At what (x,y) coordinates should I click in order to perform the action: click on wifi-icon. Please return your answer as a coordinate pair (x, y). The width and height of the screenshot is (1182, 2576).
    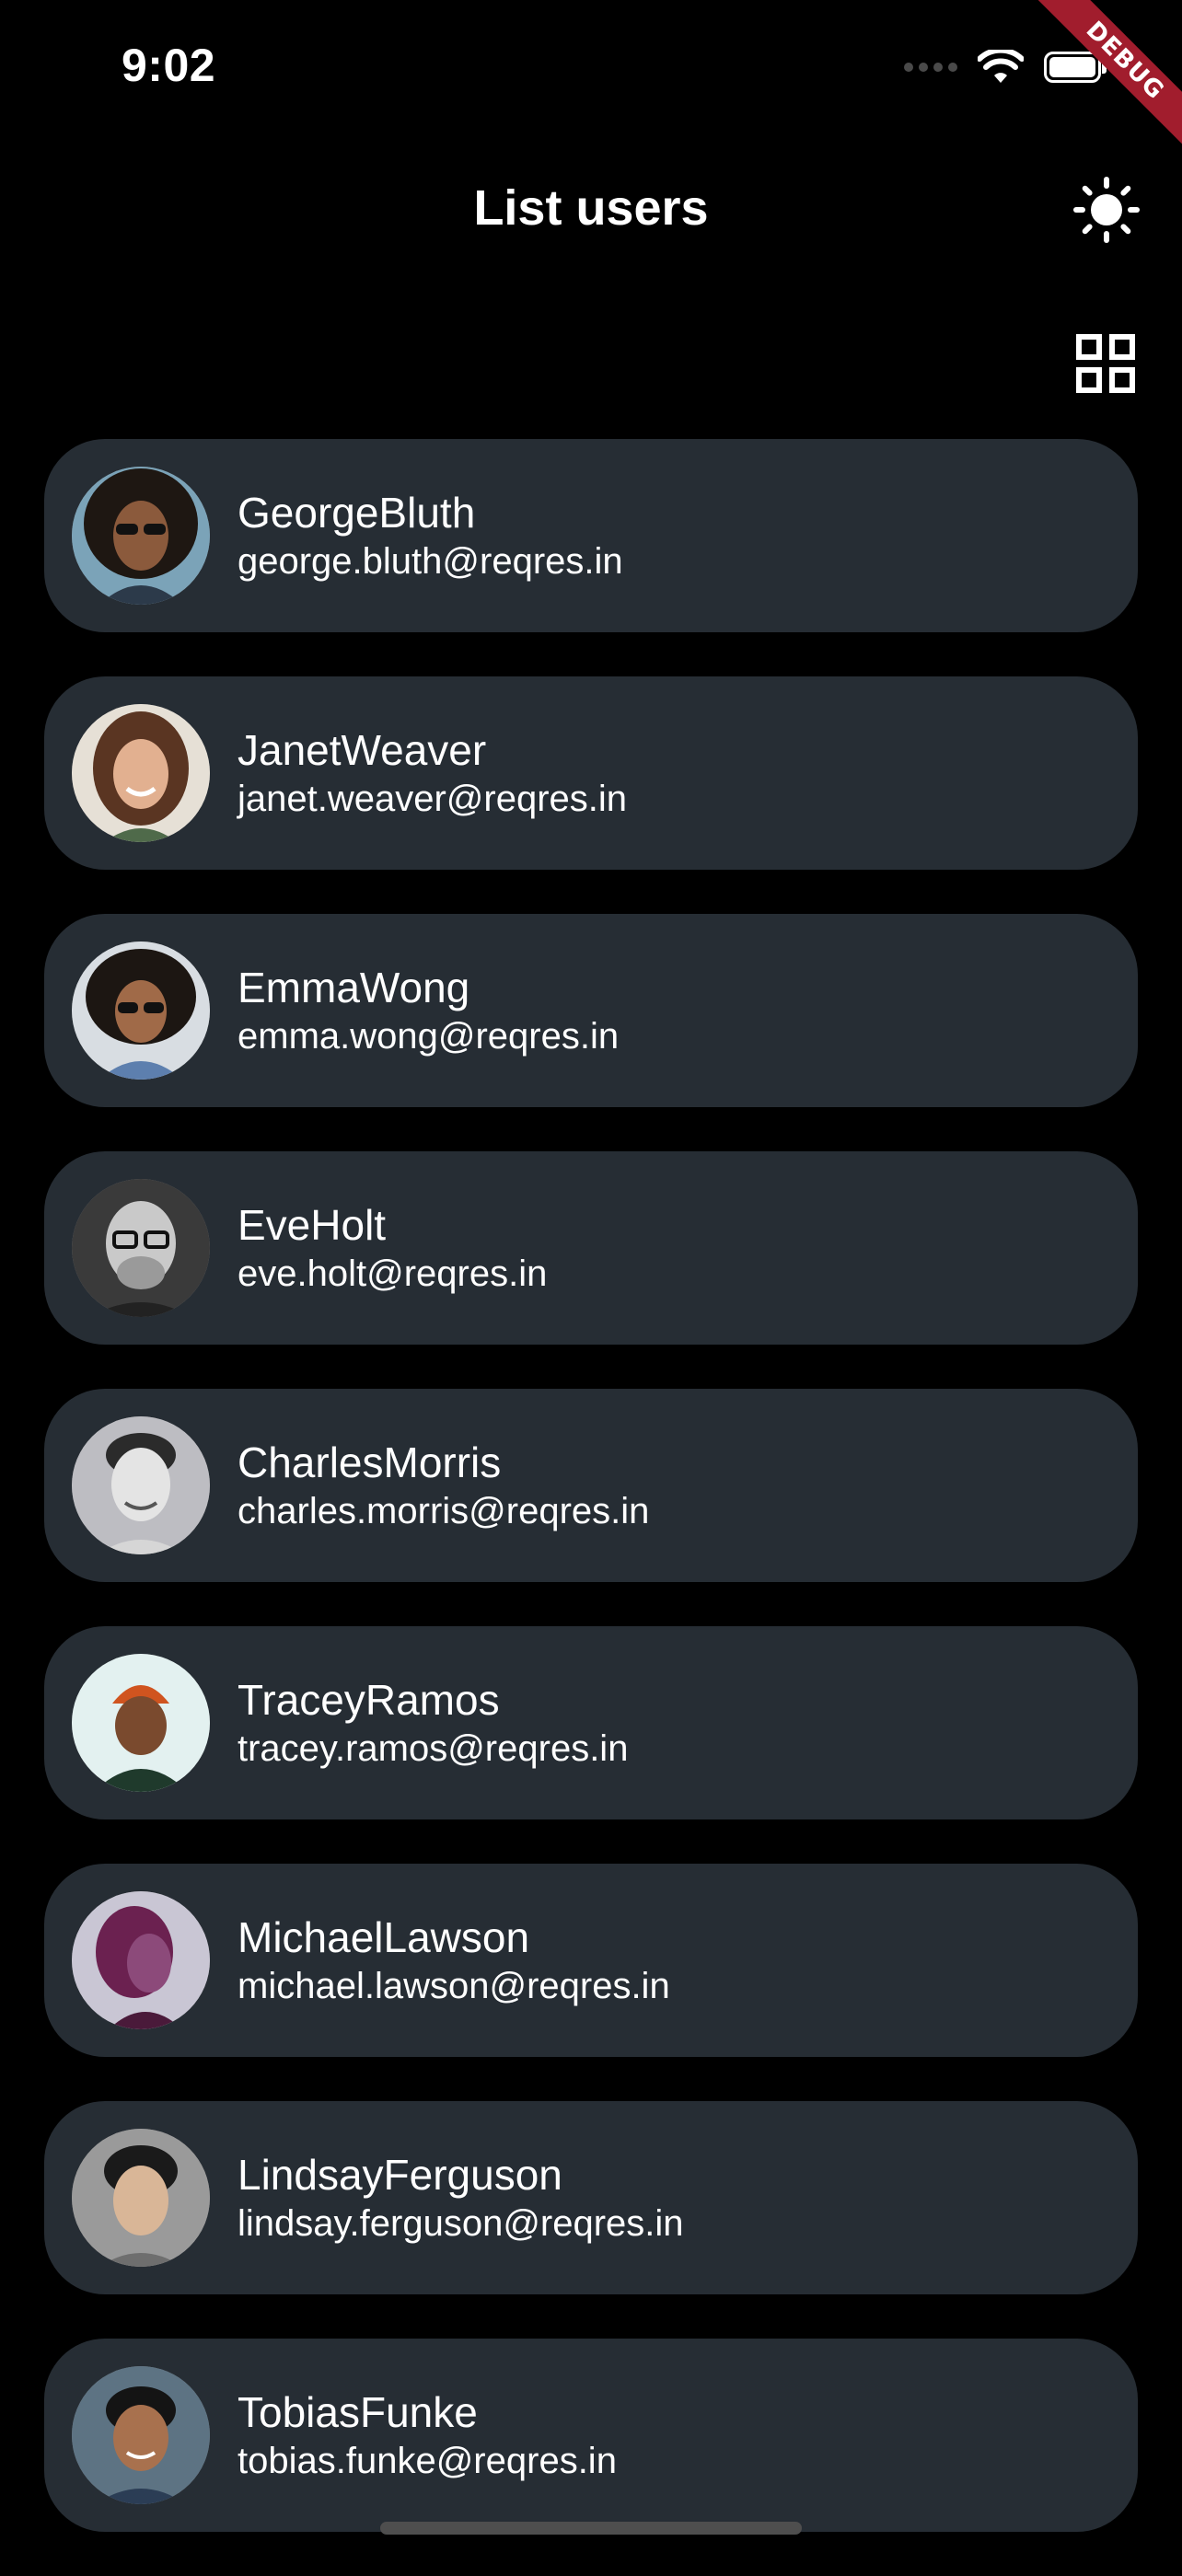
    Looking at the image, I should click on (1001, 66).